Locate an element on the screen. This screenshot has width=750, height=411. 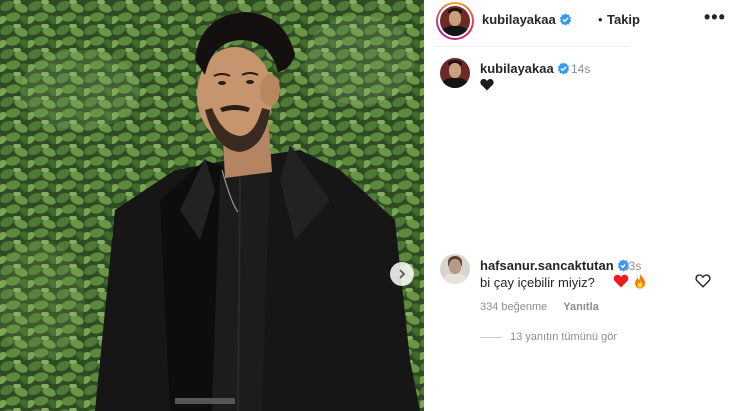
commenter-username-row: hafsanur.sancaktutan is located at coordinates (555, 265).